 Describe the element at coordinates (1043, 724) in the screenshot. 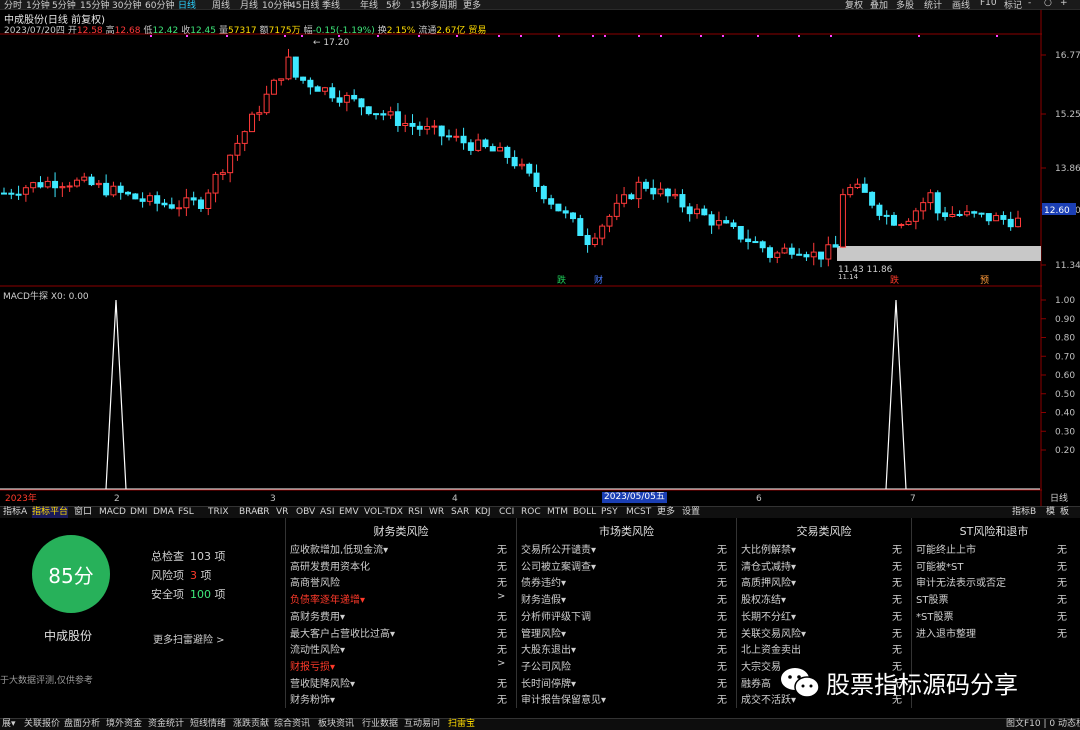

I see `bottom-right-status: 图文F10 | 0 动态栏>>` at that location.